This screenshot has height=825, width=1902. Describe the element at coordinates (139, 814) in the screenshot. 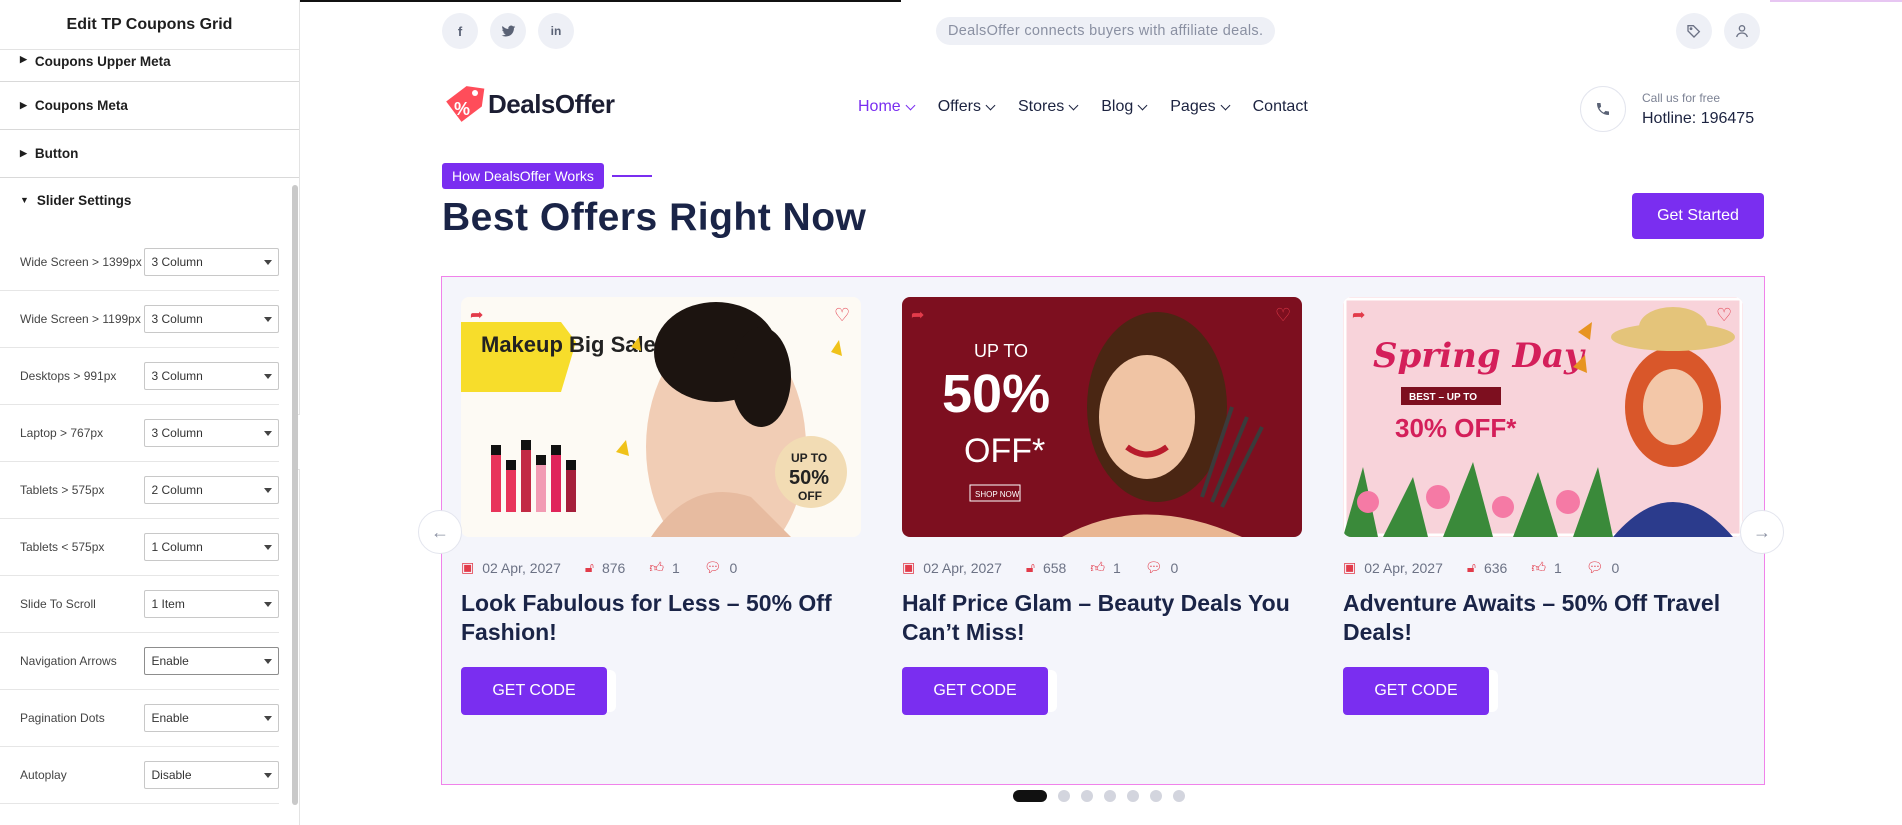

I see `control-next-partial` at that location.